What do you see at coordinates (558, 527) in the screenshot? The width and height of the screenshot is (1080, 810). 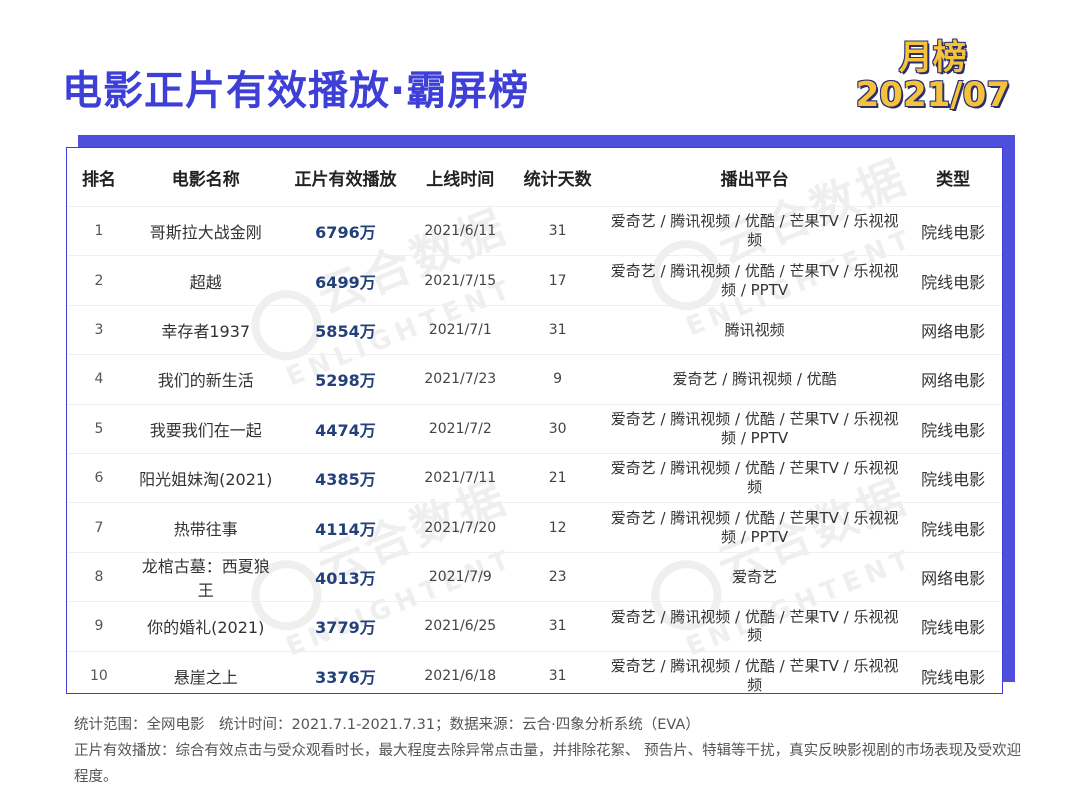 I see `cell-days: 12` at bounding box center [558, 527].